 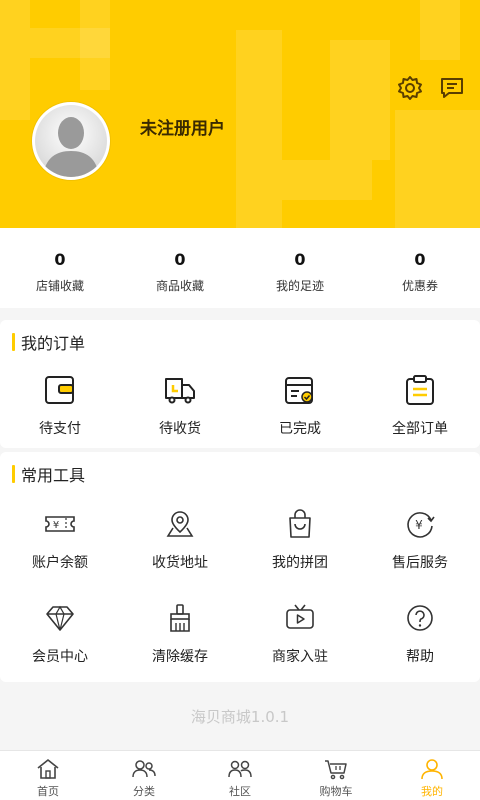 I want to click on tool-account-balance: ¥ 账户余额, so click(x=60, y=539).